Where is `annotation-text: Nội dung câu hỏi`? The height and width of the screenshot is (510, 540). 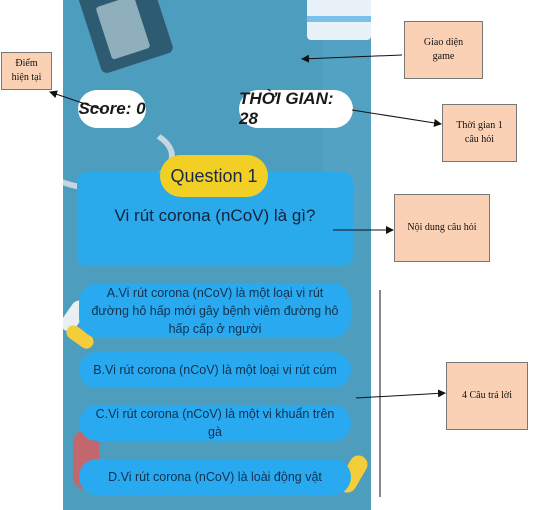
annotation-text: Nội dung câu hỏi is located at coordinates (442, 227).